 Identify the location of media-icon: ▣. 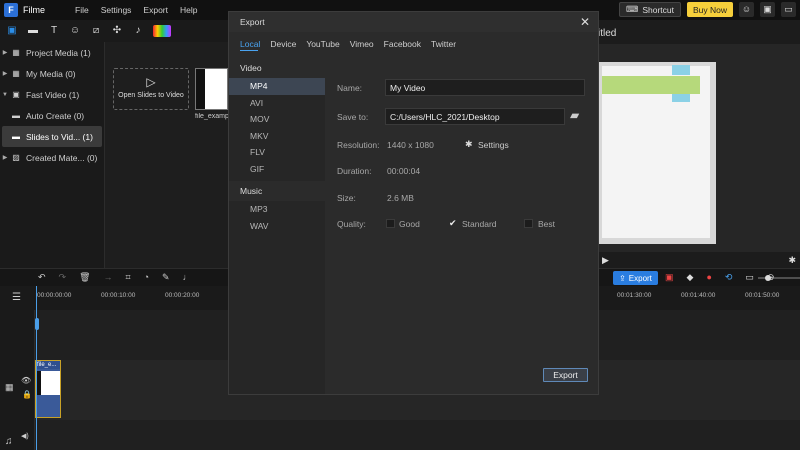
(12, 31).